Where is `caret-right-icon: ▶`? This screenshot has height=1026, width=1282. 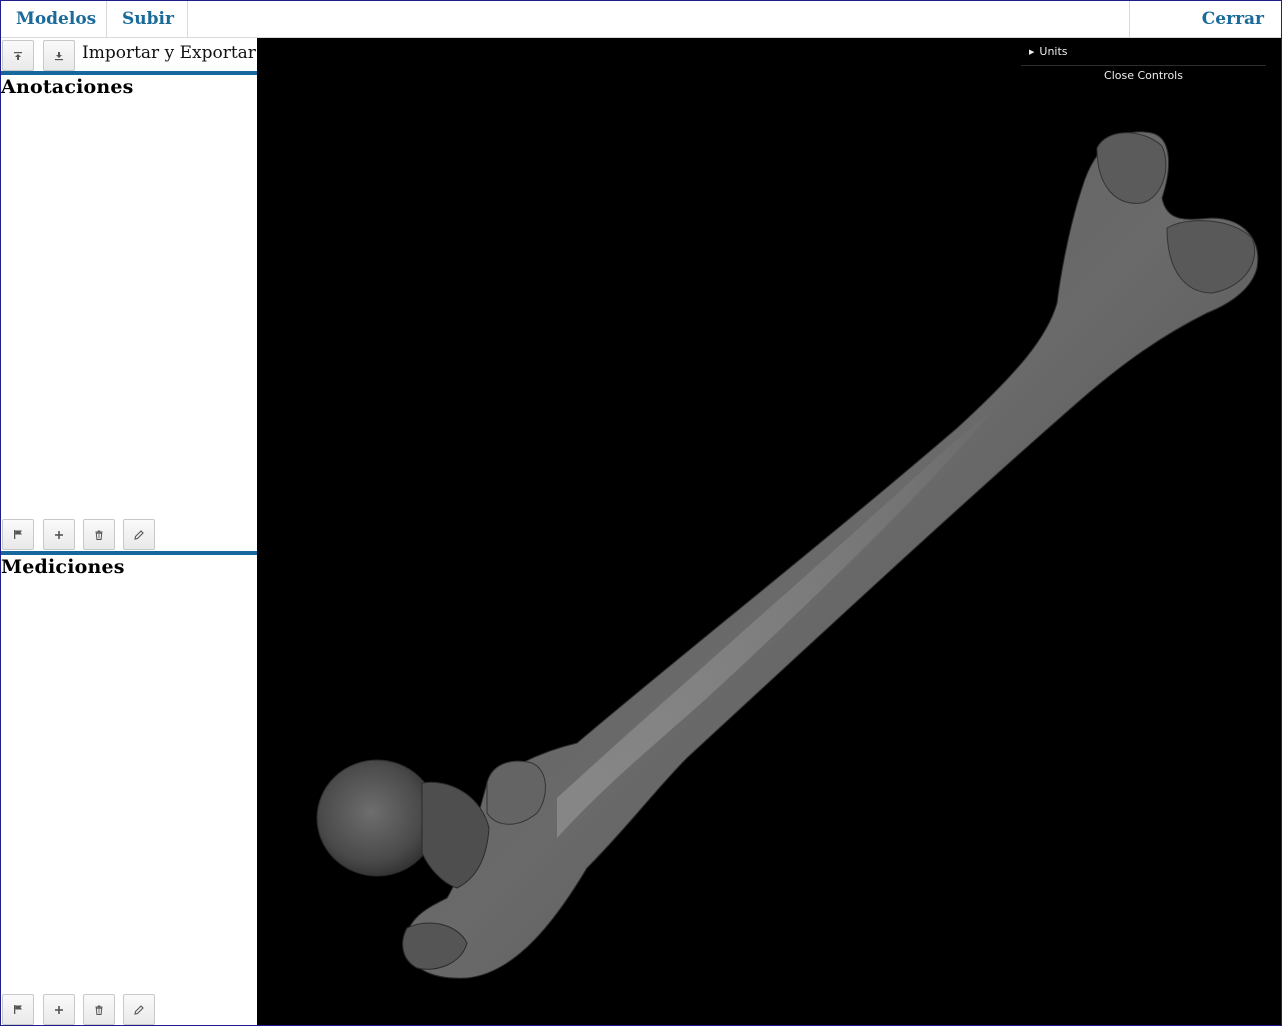 caret-right-icon: ▶ is located at coordinates (1032, 52).